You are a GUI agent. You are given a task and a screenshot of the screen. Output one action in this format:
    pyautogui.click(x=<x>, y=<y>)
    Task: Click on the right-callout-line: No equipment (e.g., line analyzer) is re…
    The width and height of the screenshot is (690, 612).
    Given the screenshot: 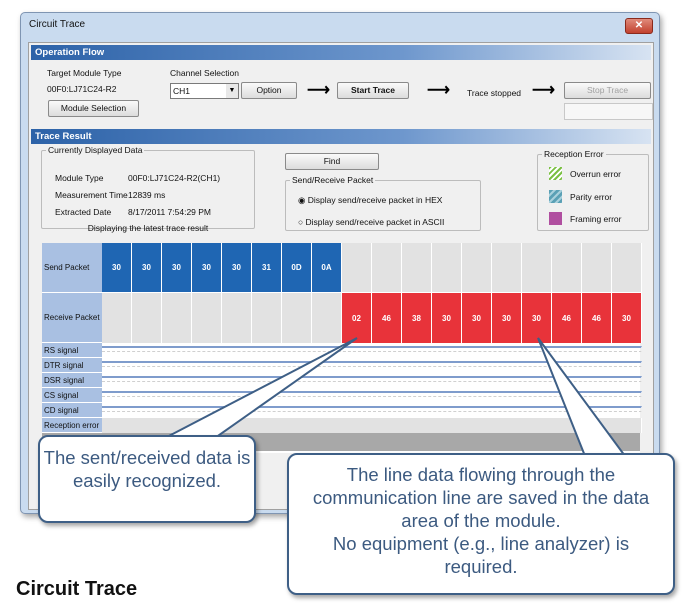 What is the action you would take?
    pyautogui.click(x=481, y=555)
    